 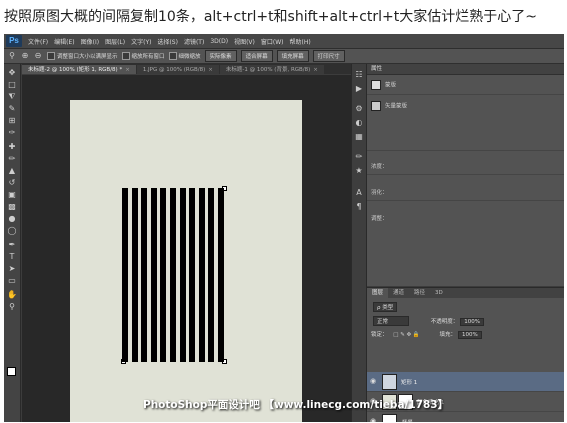 I want to click on zoom-out-icon: ⊖, so click(x=38, y=56).